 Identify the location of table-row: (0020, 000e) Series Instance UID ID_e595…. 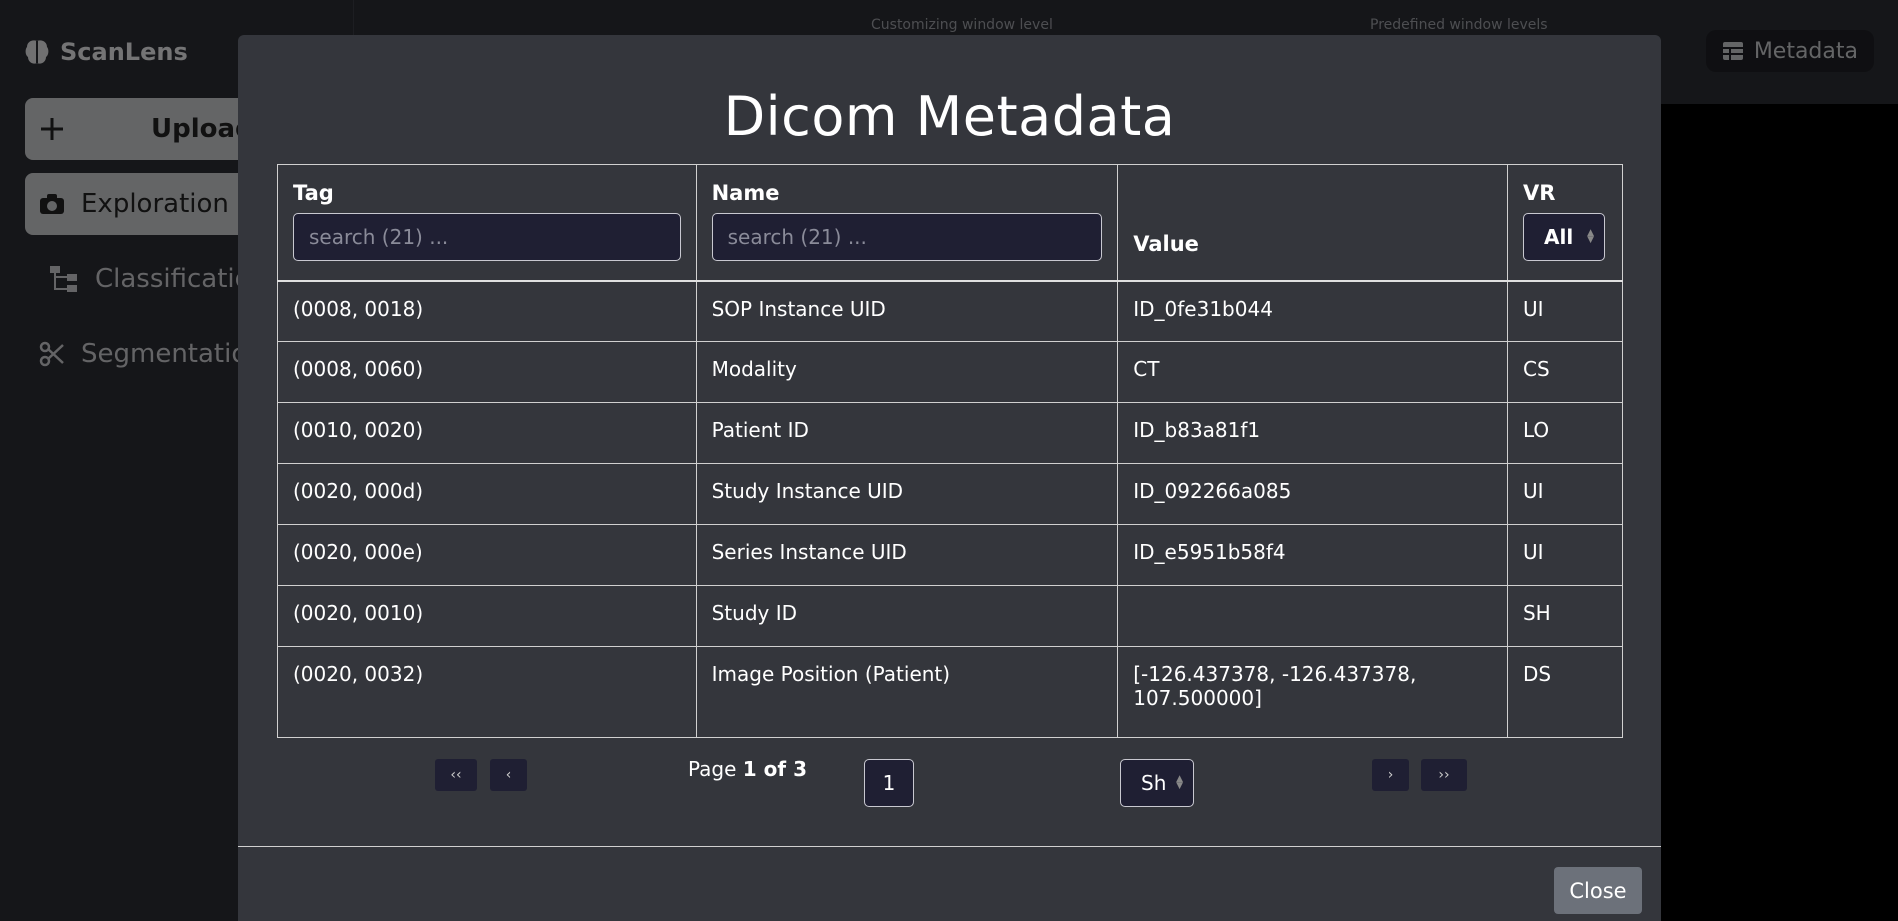
(950, 555).